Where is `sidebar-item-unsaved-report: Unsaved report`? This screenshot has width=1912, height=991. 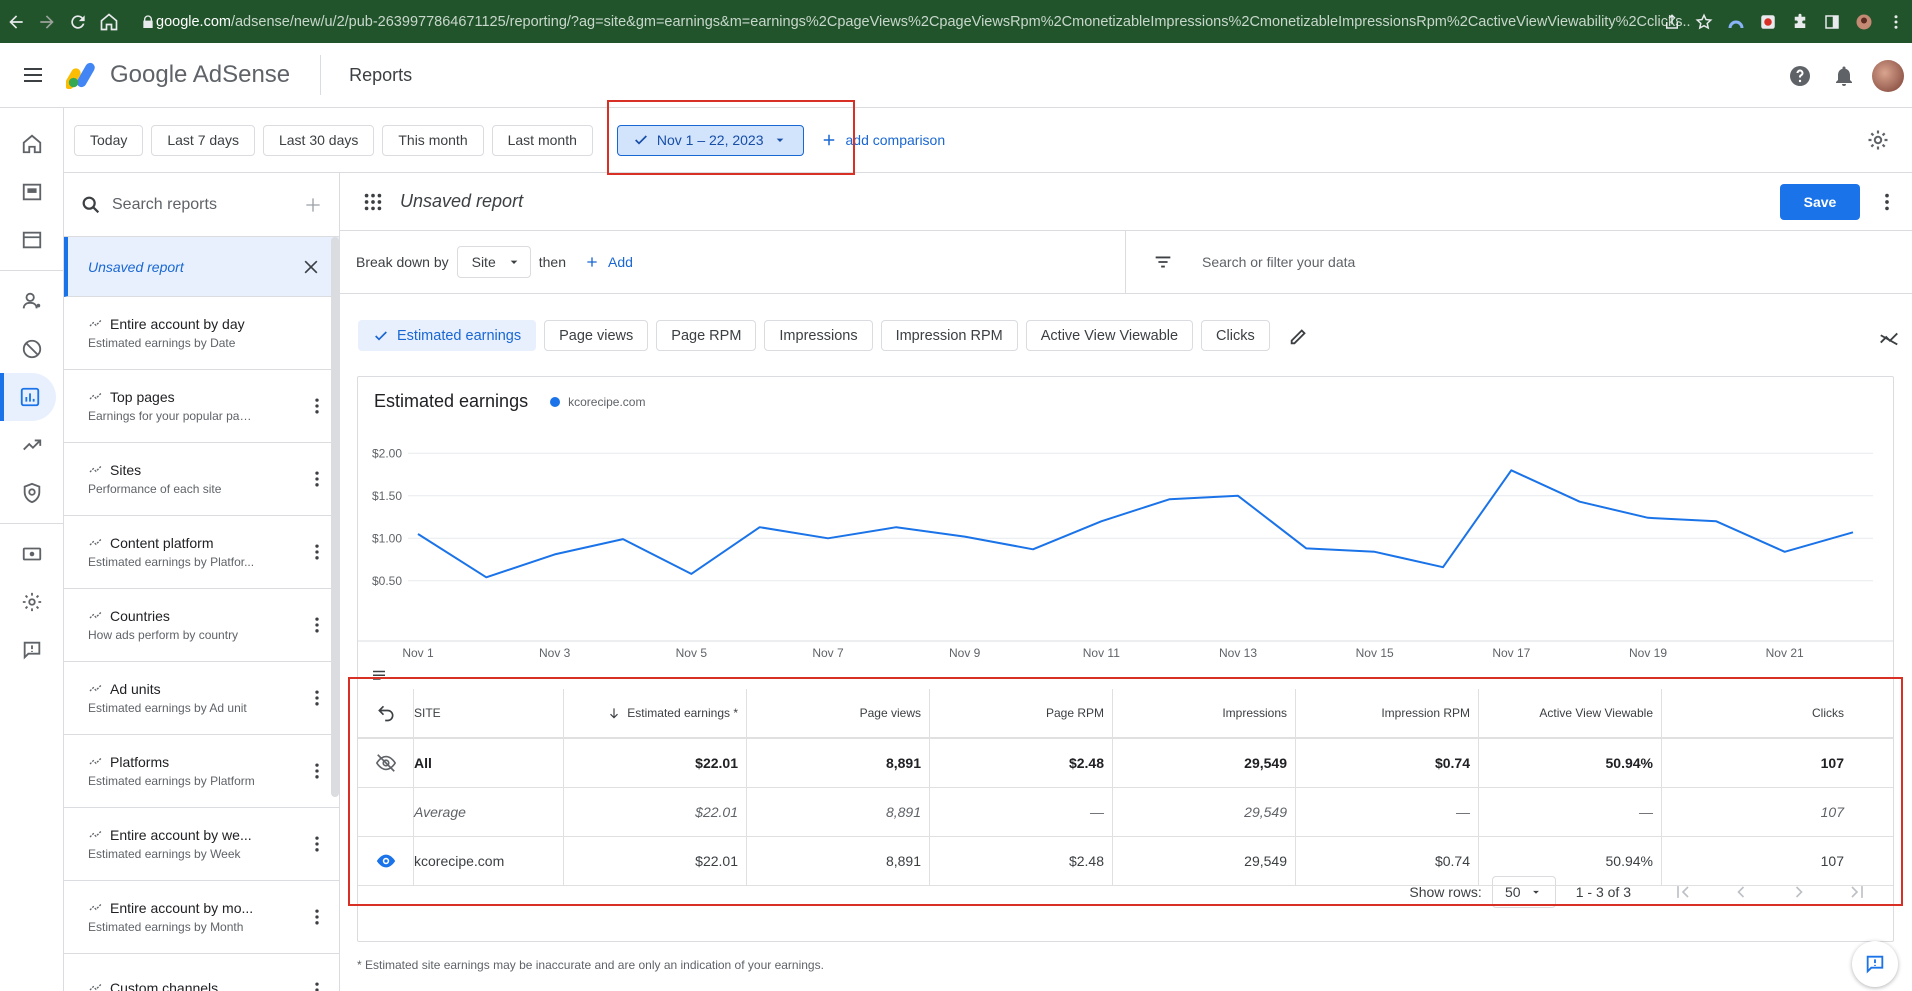
sidebar-item-unsaved-report: Unsaved report is located at coordinates (201, 267).